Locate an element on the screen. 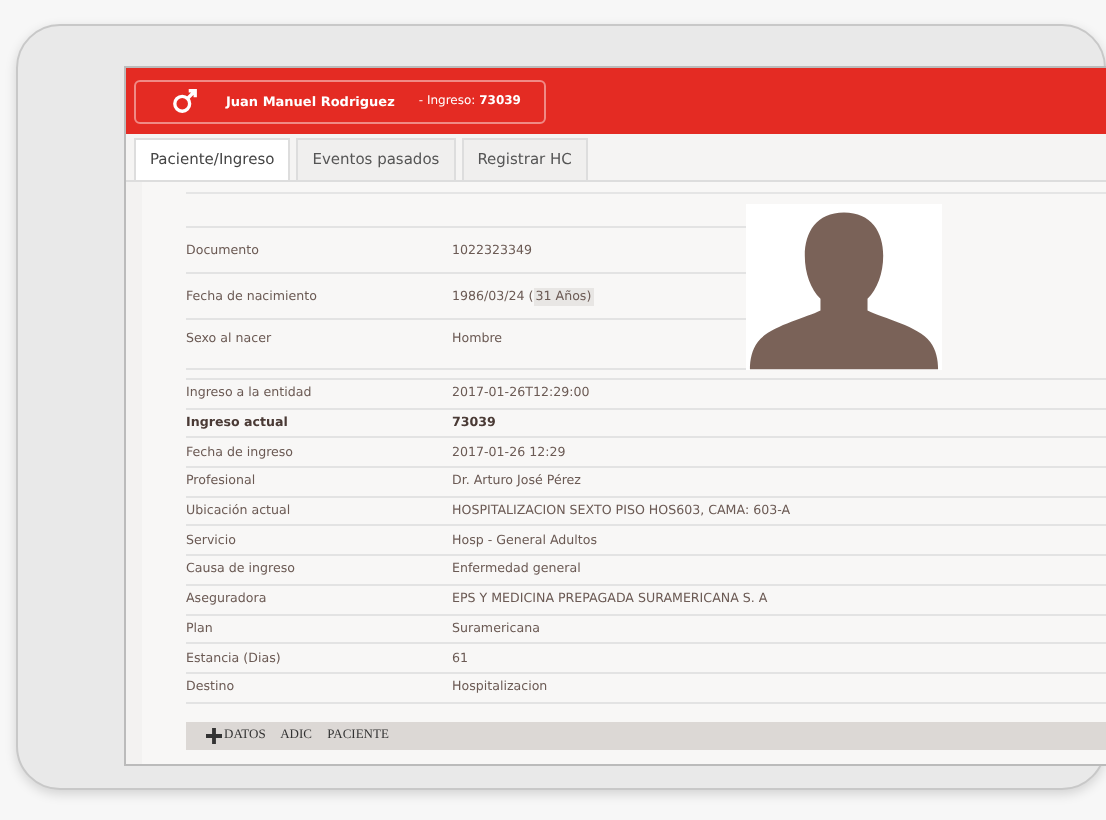 The height and width of the screenshot is (820, 1106). plus-icon is located at coordinates (214, 735).